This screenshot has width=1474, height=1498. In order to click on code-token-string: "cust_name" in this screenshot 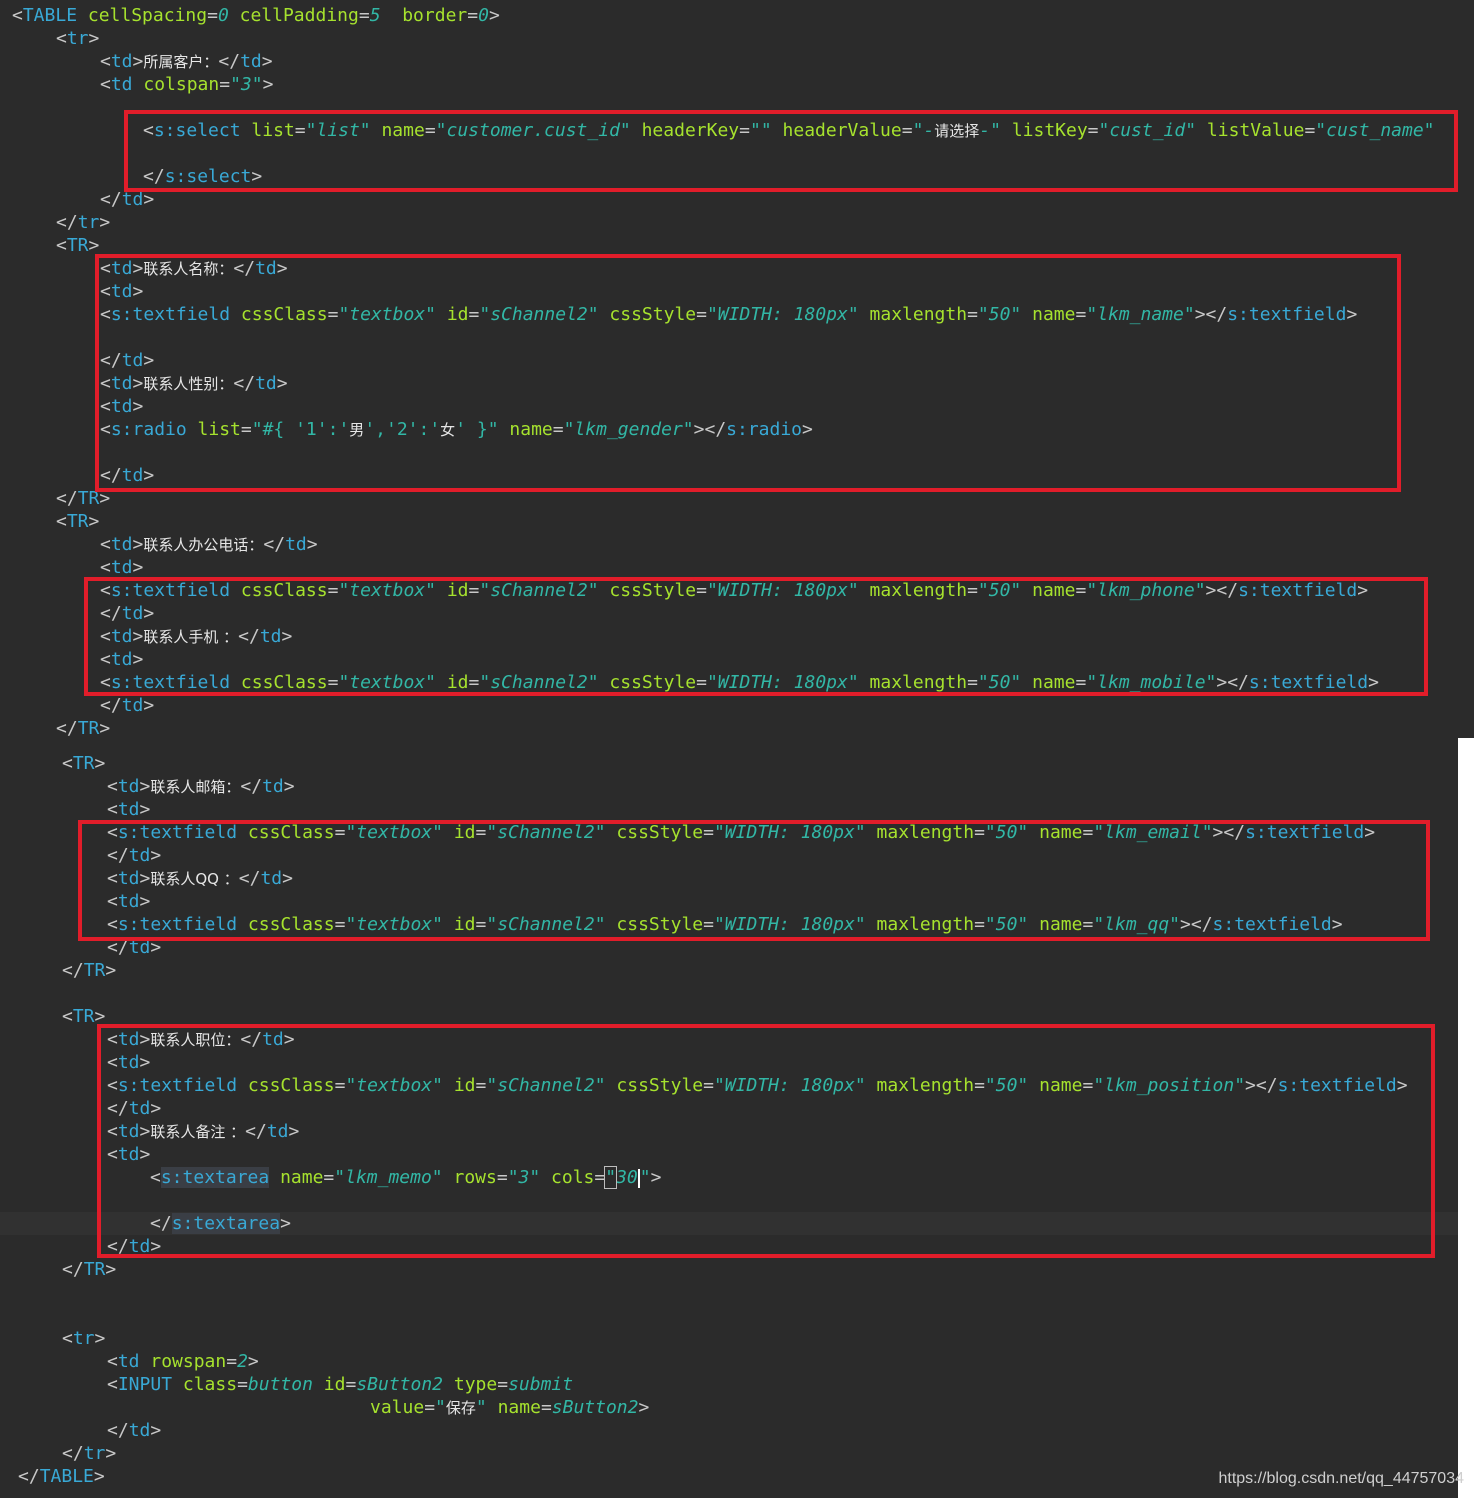, I will do `click(1375, 130)`.